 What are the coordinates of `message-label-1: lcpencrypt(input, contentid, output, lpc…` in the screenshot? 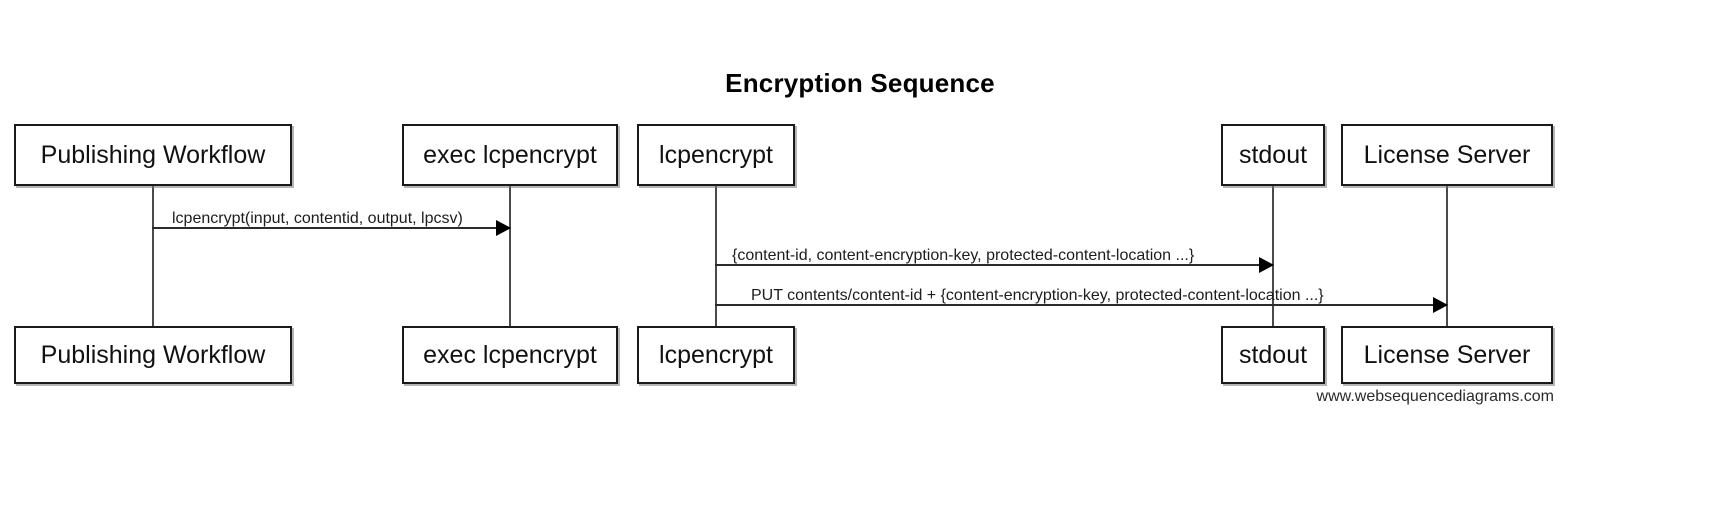 It's located at (317, 218).